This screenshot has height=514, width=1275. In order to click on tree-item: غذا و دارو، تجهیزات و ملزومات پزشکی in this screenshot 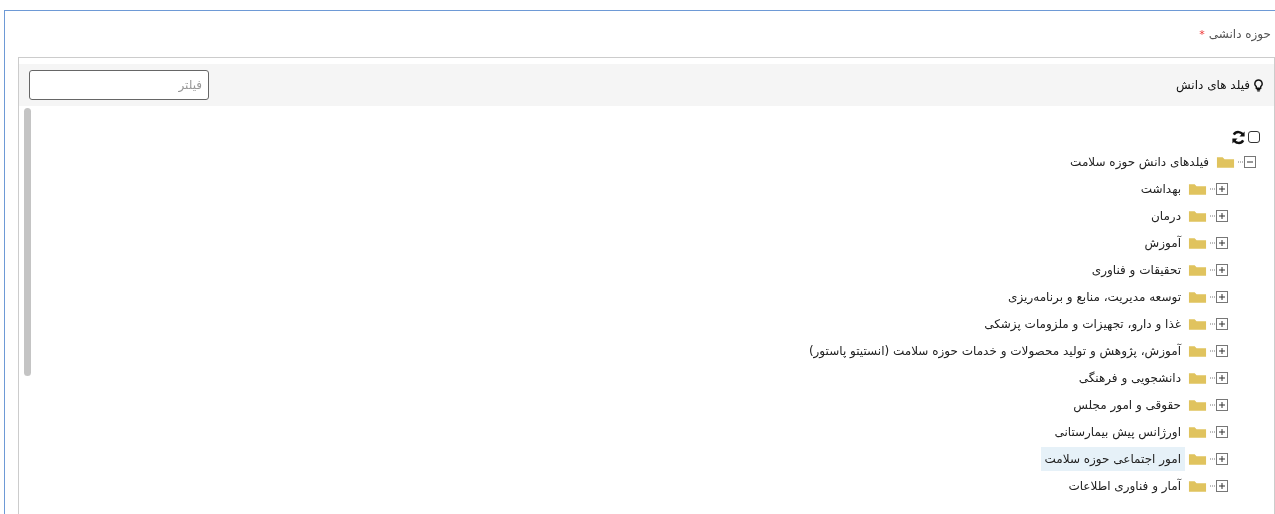, I will do `click(1082, 323)`.